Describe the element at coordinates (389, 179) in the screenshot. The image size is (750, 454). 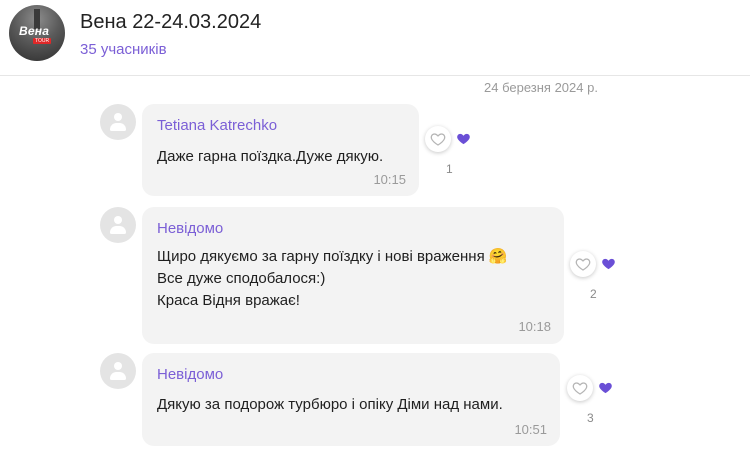
I see `message-time: 10:15` at that location.